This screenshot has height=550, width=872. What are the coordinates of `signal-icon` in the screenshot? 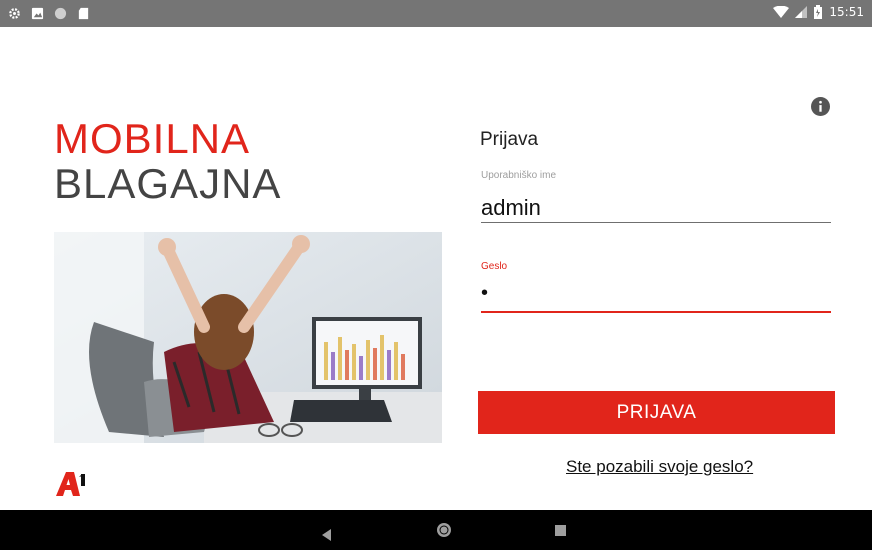 It's located at (801, 12).